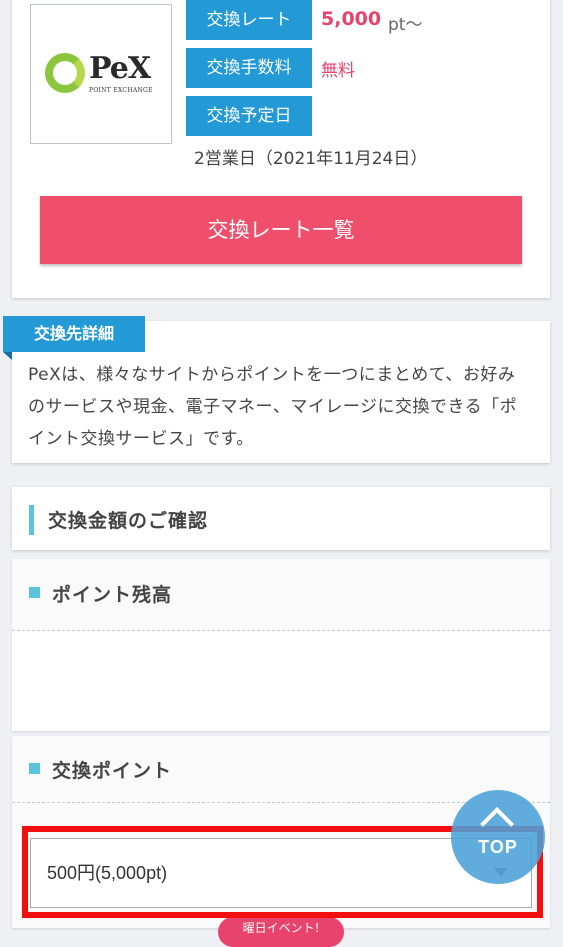 This screenshot has width=563, height=947. I want to click on confirm-header: 交換金額のご確認, so click(281, 518).